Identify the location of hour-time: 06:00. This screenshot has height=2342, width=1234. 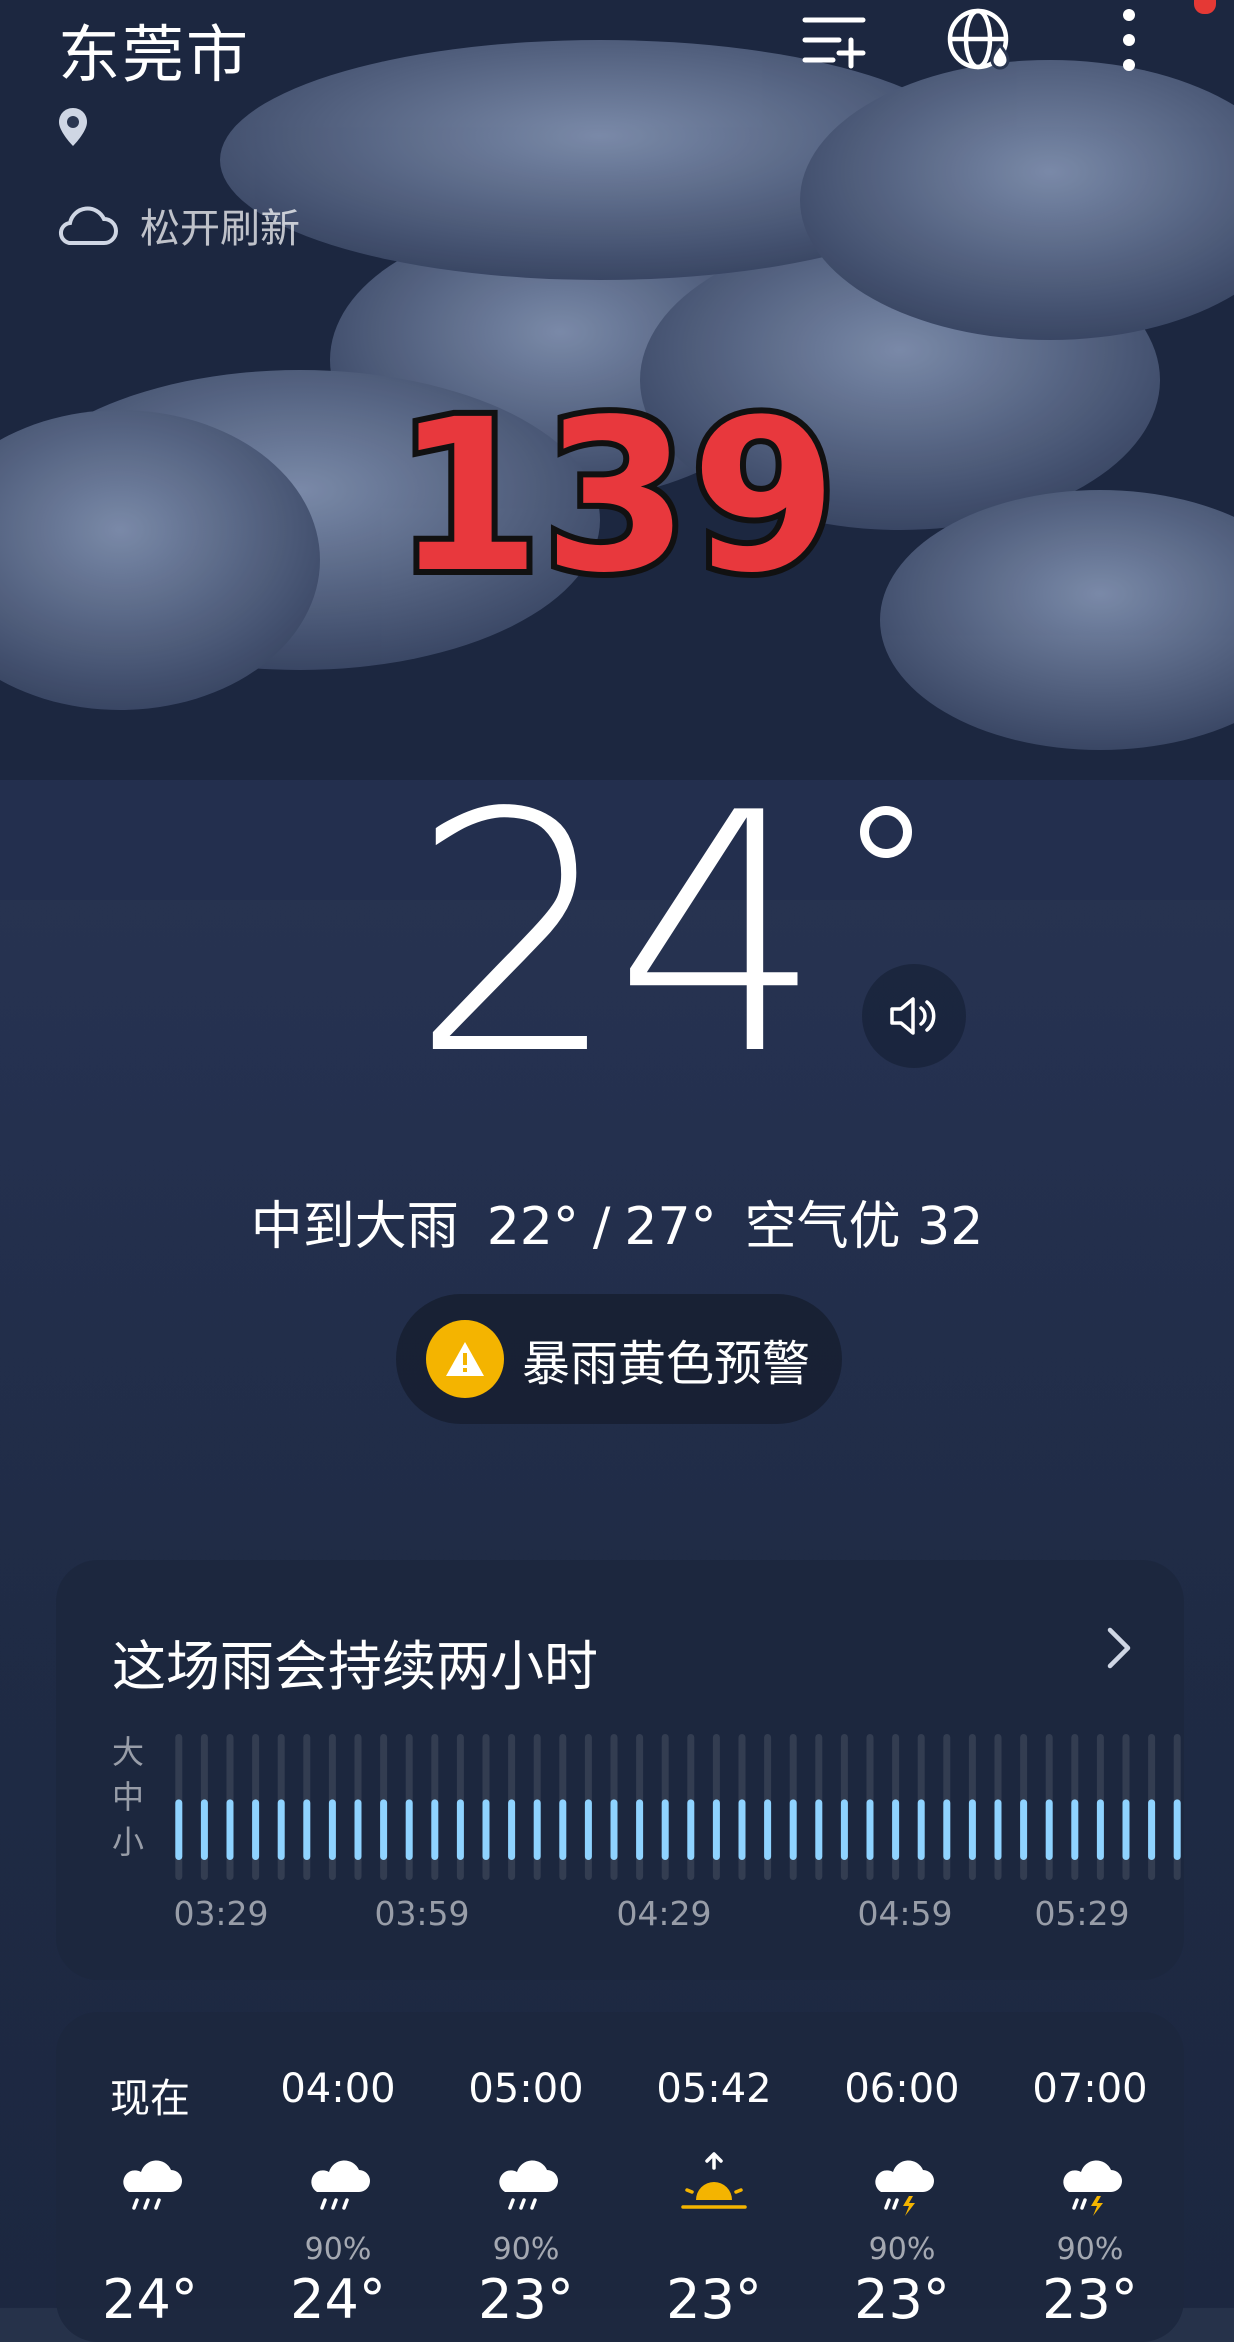
(902, 2089).